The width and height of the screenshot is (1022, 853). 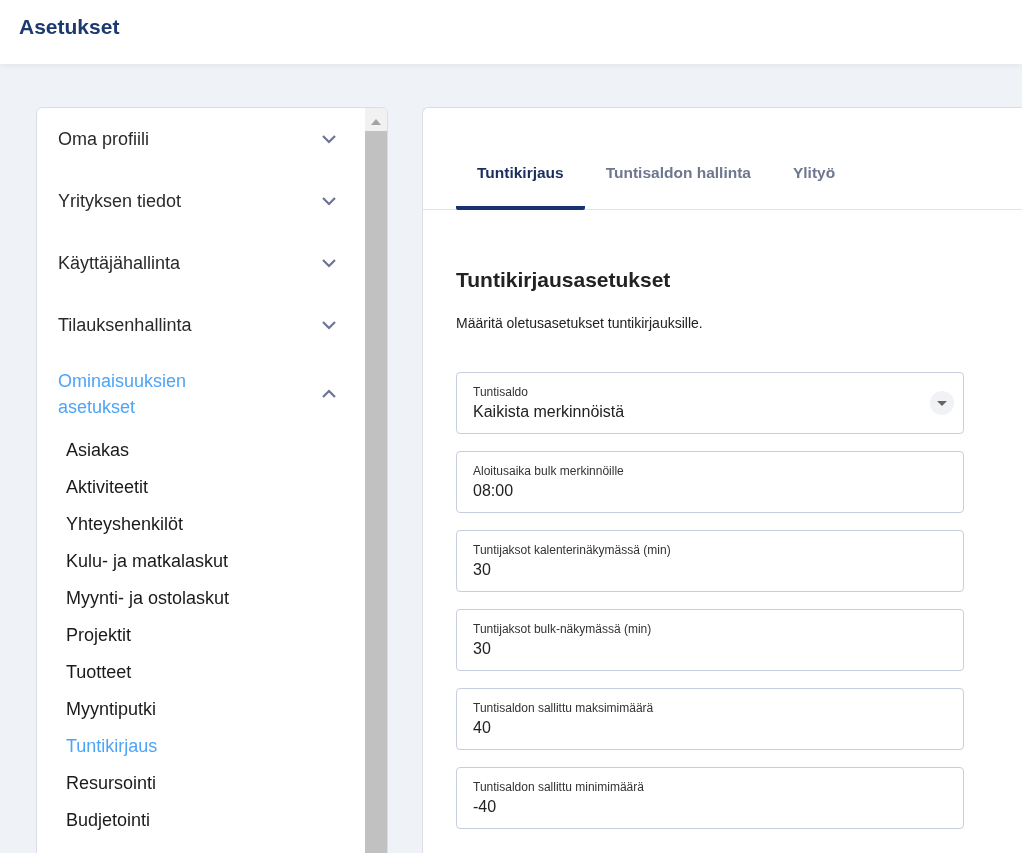 What do you see at coordinates (564, 280) in the screenshot?
I see `section-heading: Tuntikirjausasetukset` at bounding box center [564, 280].